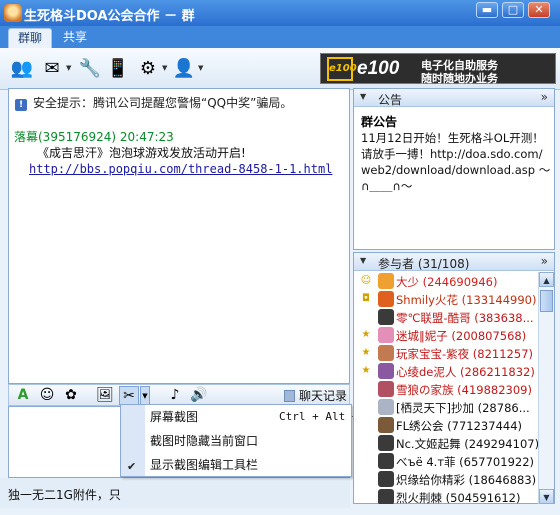 The width and height of the screenshot is (560, 515). I want to click on font-icon: A, so click(23, 395).